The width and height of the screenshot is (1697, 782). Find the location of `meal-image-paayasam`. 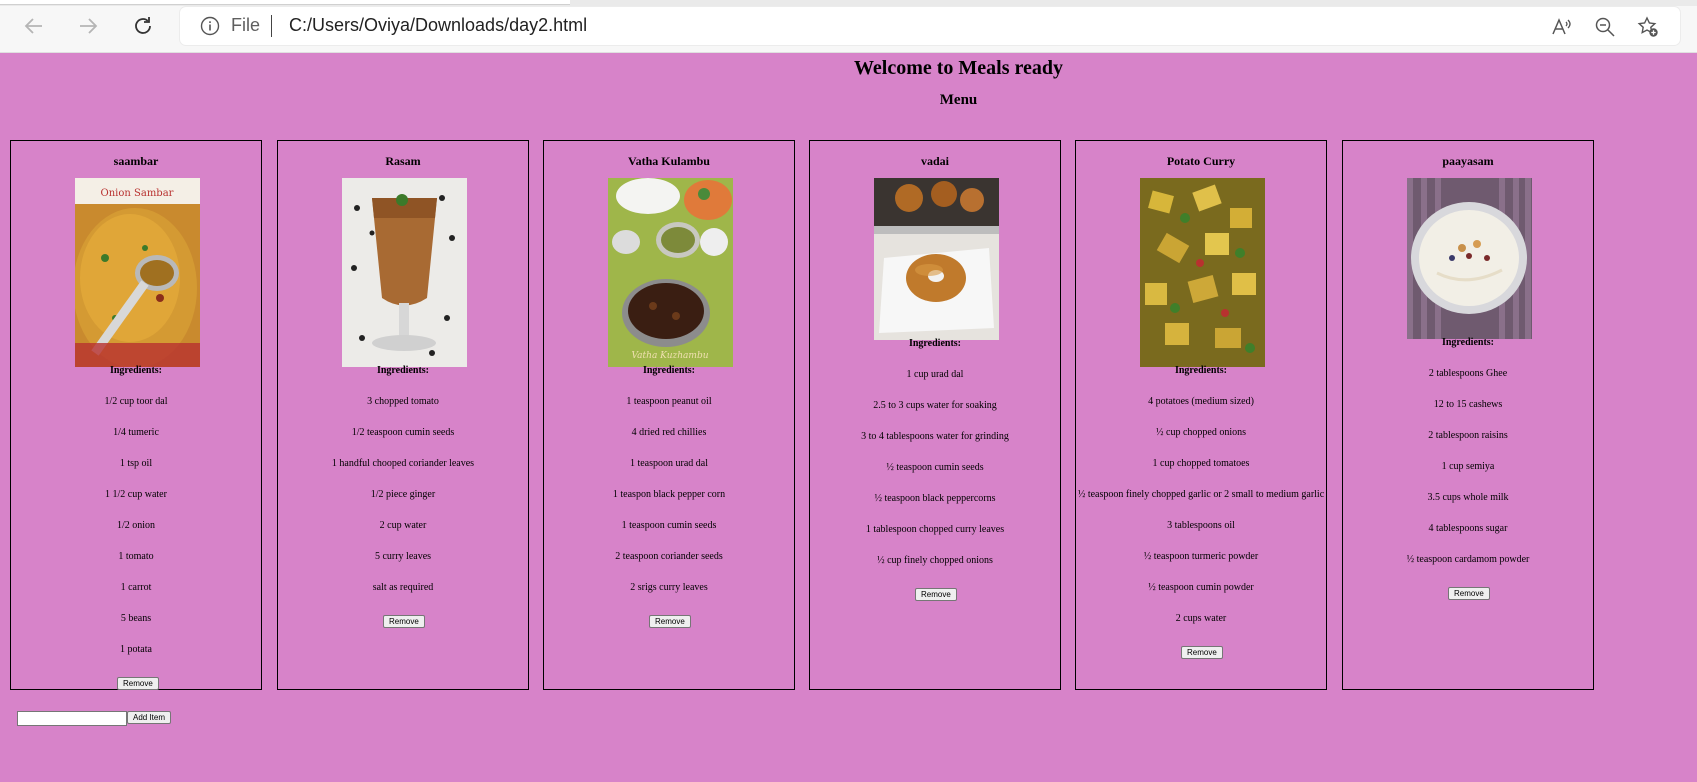

meal-image-paayasam is located at coordinates (1469, 258).